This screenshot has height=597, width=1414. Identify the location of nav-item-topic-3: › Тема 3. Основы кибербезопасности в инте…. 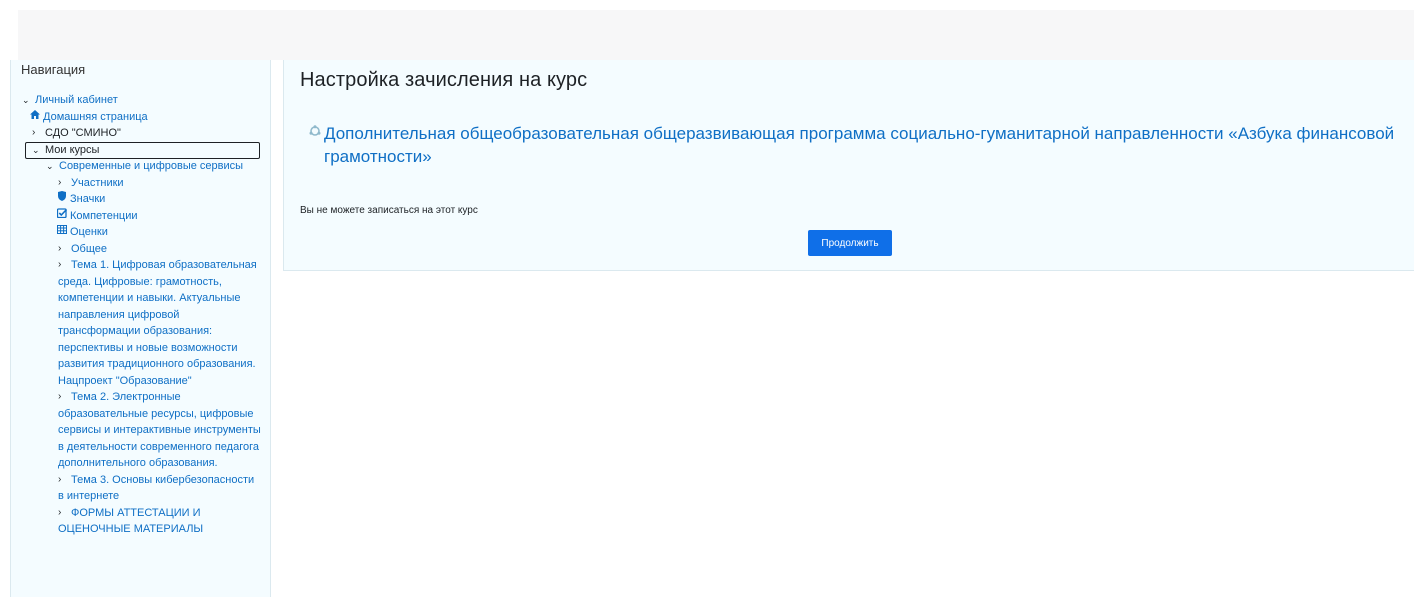
(140, 488).